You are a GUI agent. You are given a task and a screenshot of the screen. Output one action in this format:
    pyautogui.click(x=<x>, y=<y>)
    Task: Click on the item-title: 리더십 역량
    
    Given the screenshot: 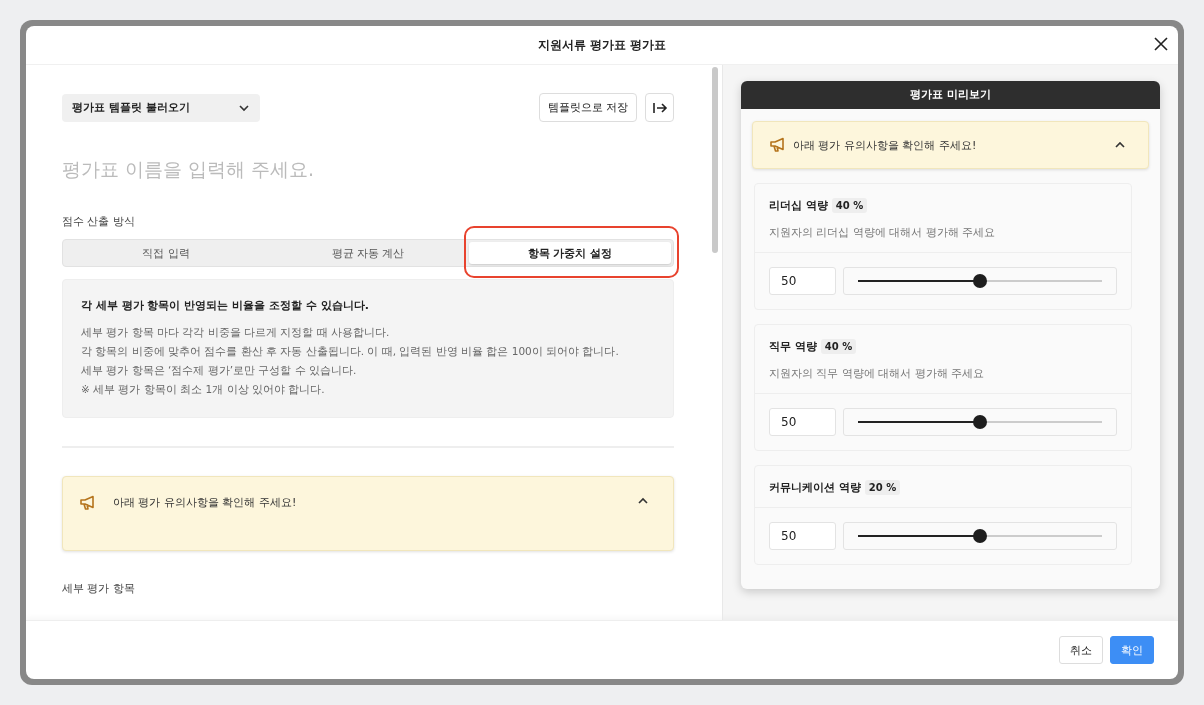 What is the action you would take?
    pyautogui.click(x=798, y=205)
    